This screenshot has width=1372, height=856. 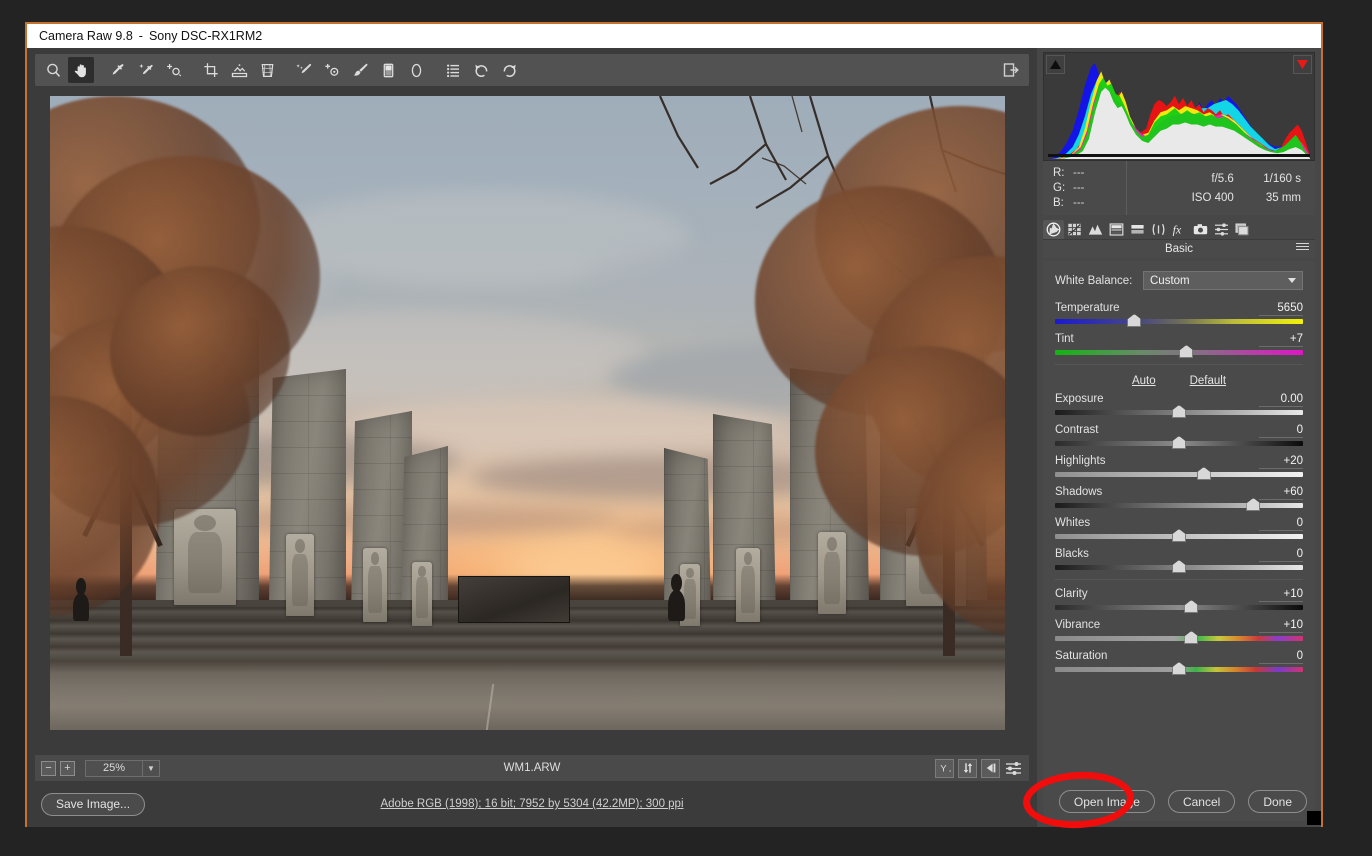 What do you see at coordinates (146, 70) in the screenshot?
I see `color-sampler-tool-icon` at bounding box center [146, 70].